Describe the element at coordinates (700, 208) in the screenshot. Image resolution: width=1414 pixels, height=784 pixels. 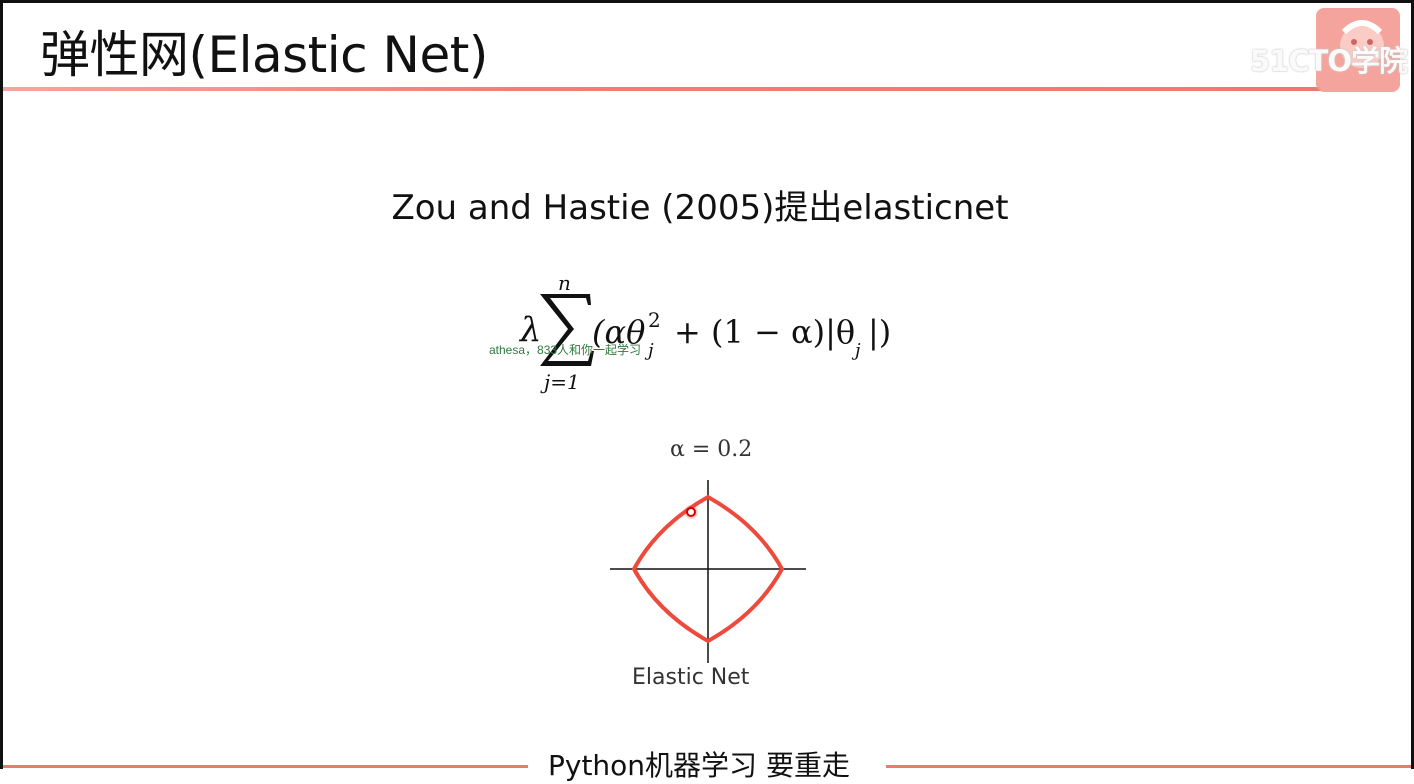
I see `subtitle-text: Zou and Hastie (2005)提出elasticnet` at that location.